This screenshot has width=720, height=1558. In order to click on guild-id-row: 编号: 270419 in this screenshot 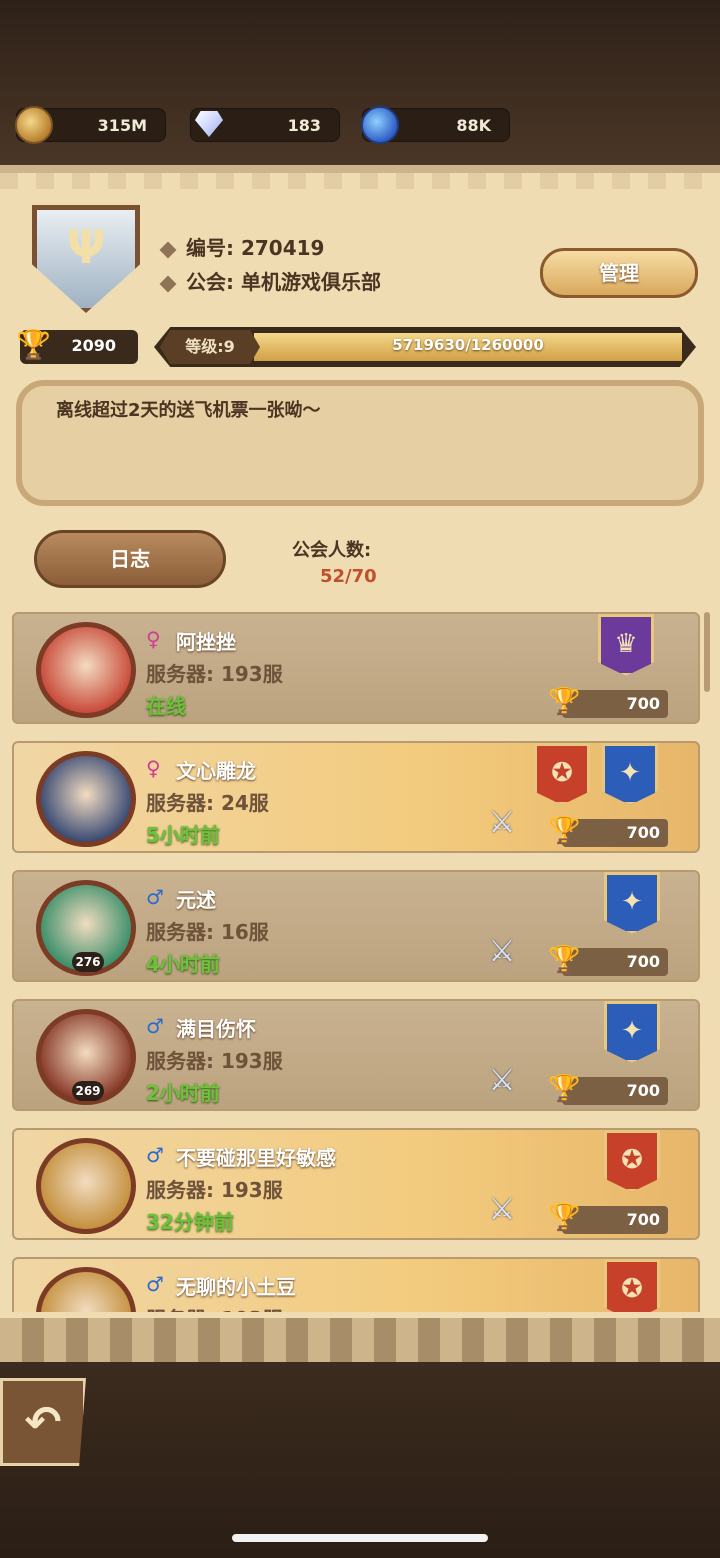, I will do `click(242, 246)`.